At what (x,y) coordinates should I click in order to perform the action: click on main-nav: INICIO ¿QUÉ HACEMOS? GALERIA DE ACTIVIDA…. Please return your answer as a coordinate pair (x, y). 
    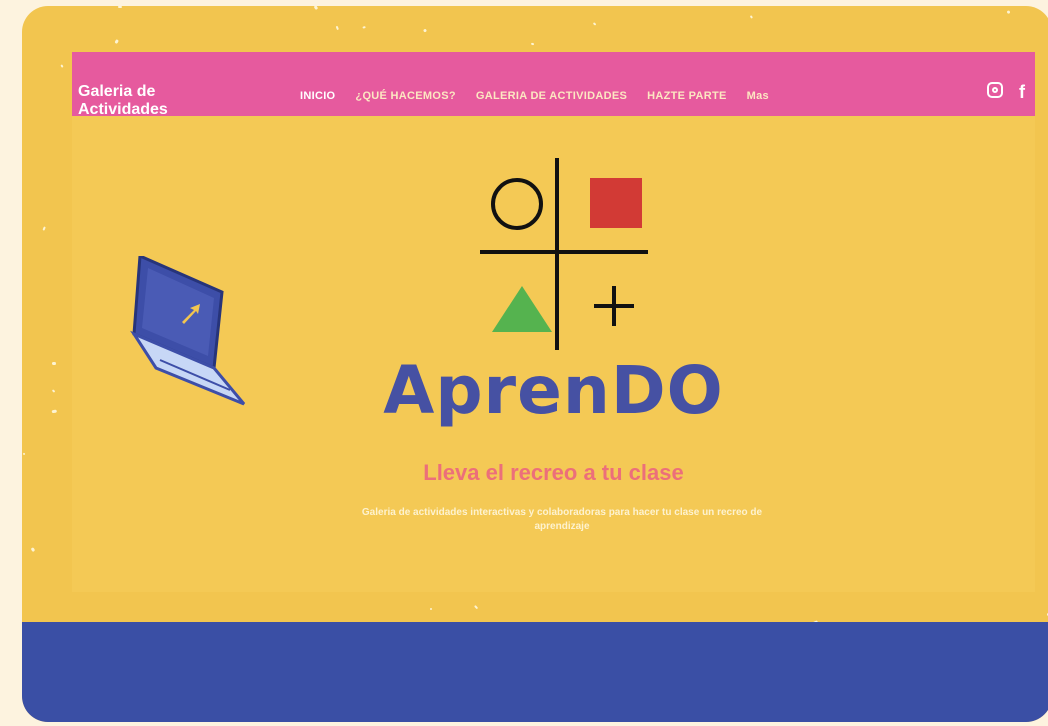
    Looking at the image, I should click on (534, 96).